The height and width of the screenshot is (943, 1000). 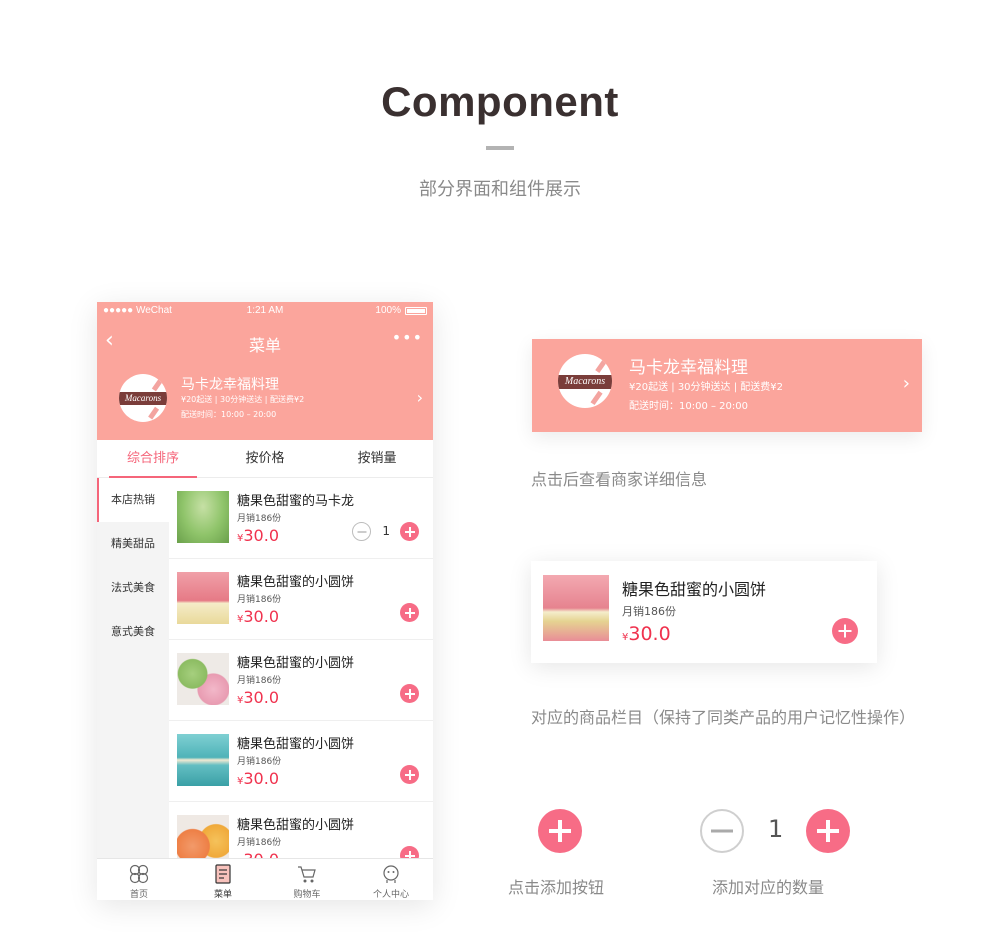 What do you see at coordinates (222, 895) in the screenshot?
I see `tab-menu-label: 菜单` at bounding box center [222, 895].